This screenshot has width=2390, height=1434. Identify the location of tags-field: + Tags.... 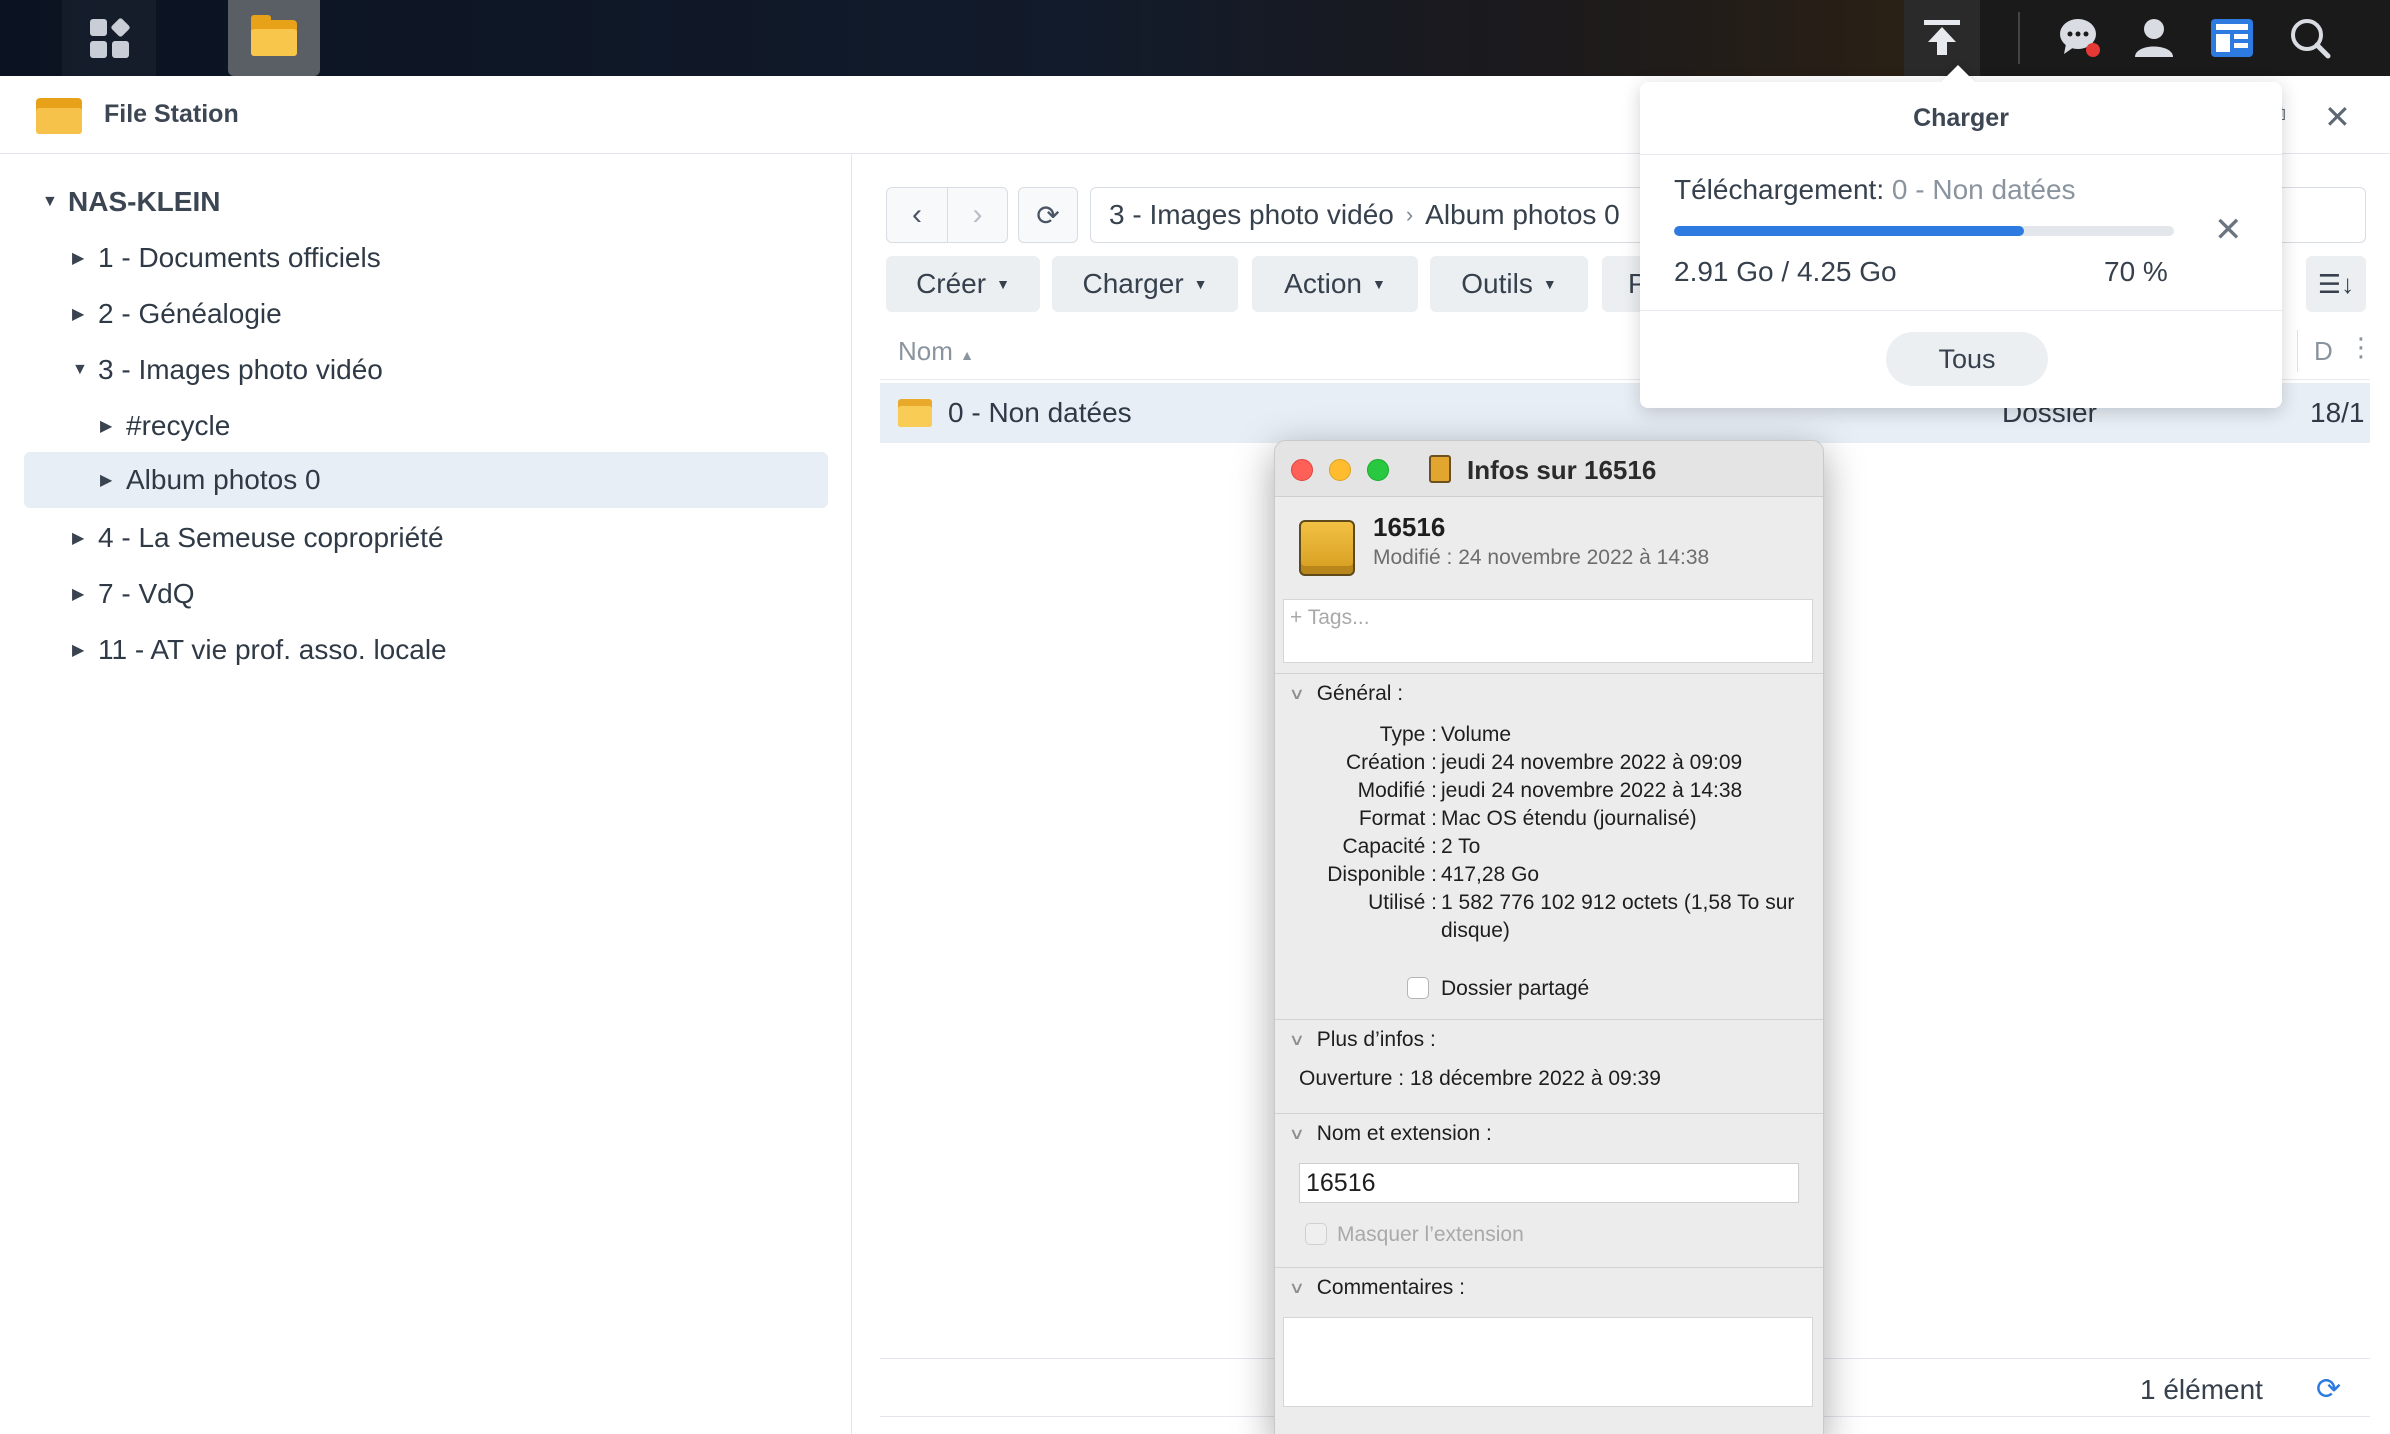
(1548, 631).